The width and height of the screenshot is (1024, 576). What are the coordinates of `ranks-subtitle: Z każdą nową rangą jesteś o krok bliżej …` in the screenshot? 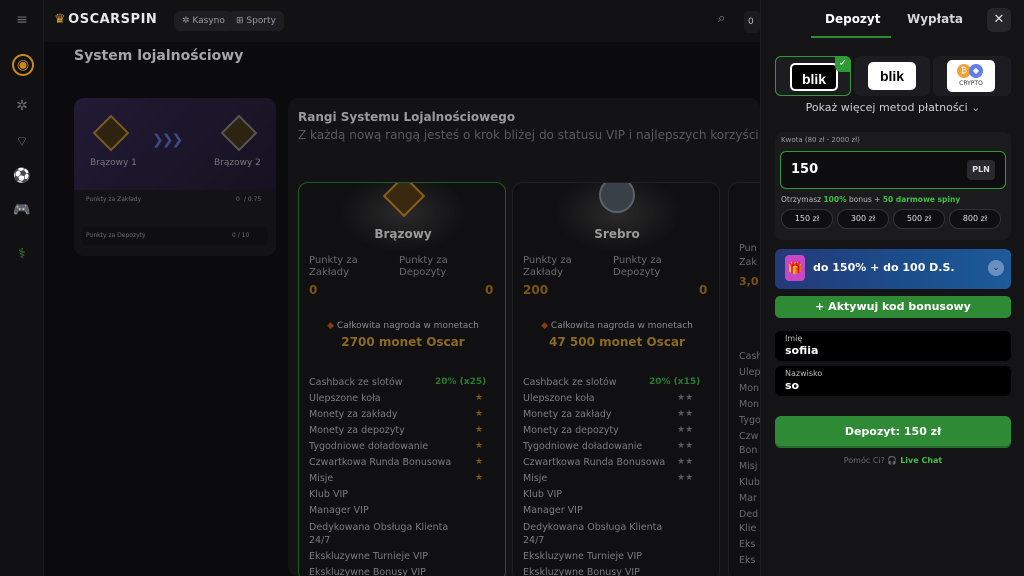 It's located at (531, 135).